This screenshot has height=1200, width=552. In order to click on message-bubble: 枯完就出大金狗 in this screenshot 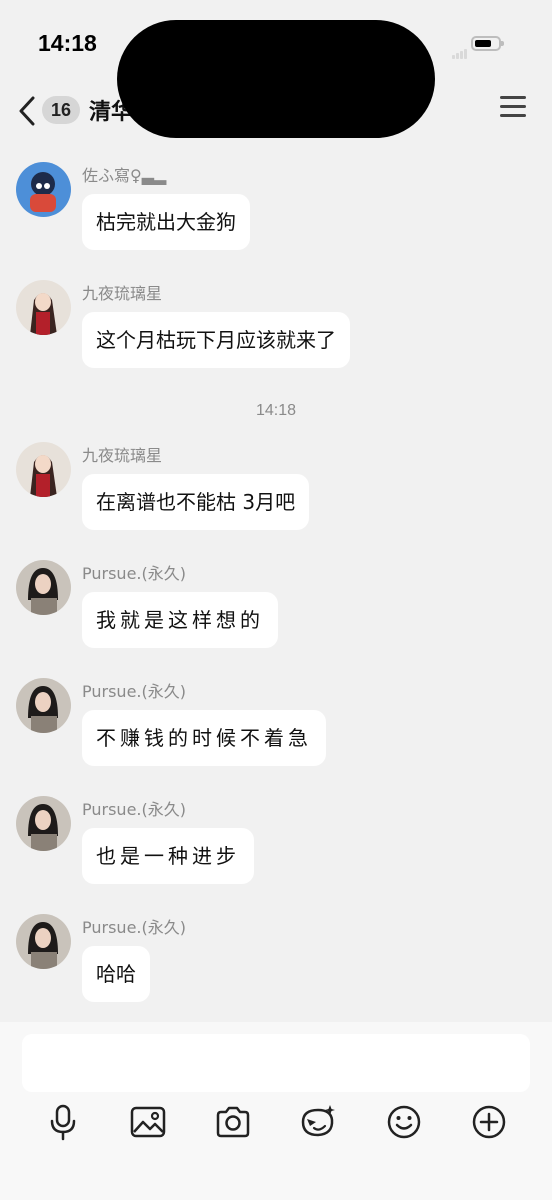, I will do `click(166, 222)`.